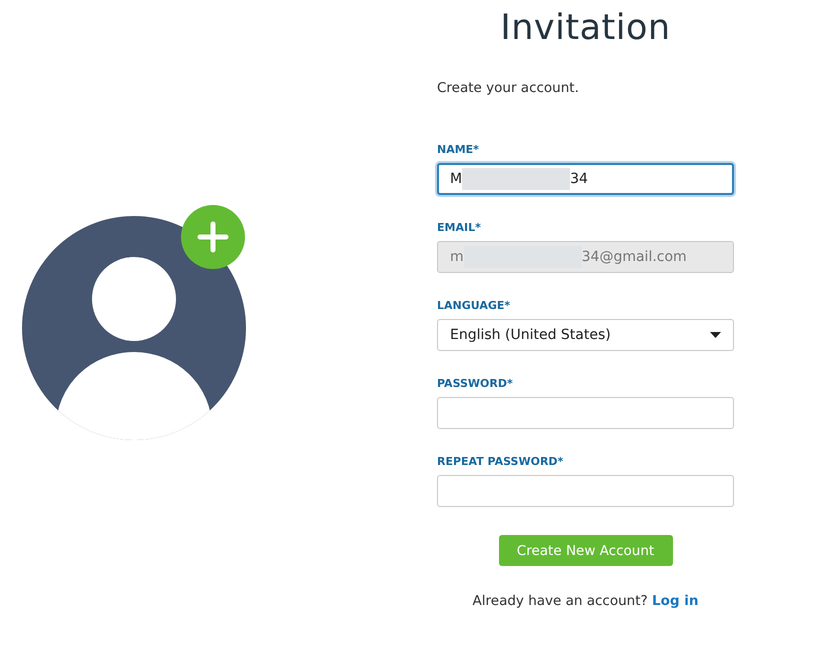 The height and width of the screenshot is (669, 817). What do you see at coordinates (475, 383) in the screenshot?
I see `field-label: PASSWORD*` at bounding box center [475, 383].